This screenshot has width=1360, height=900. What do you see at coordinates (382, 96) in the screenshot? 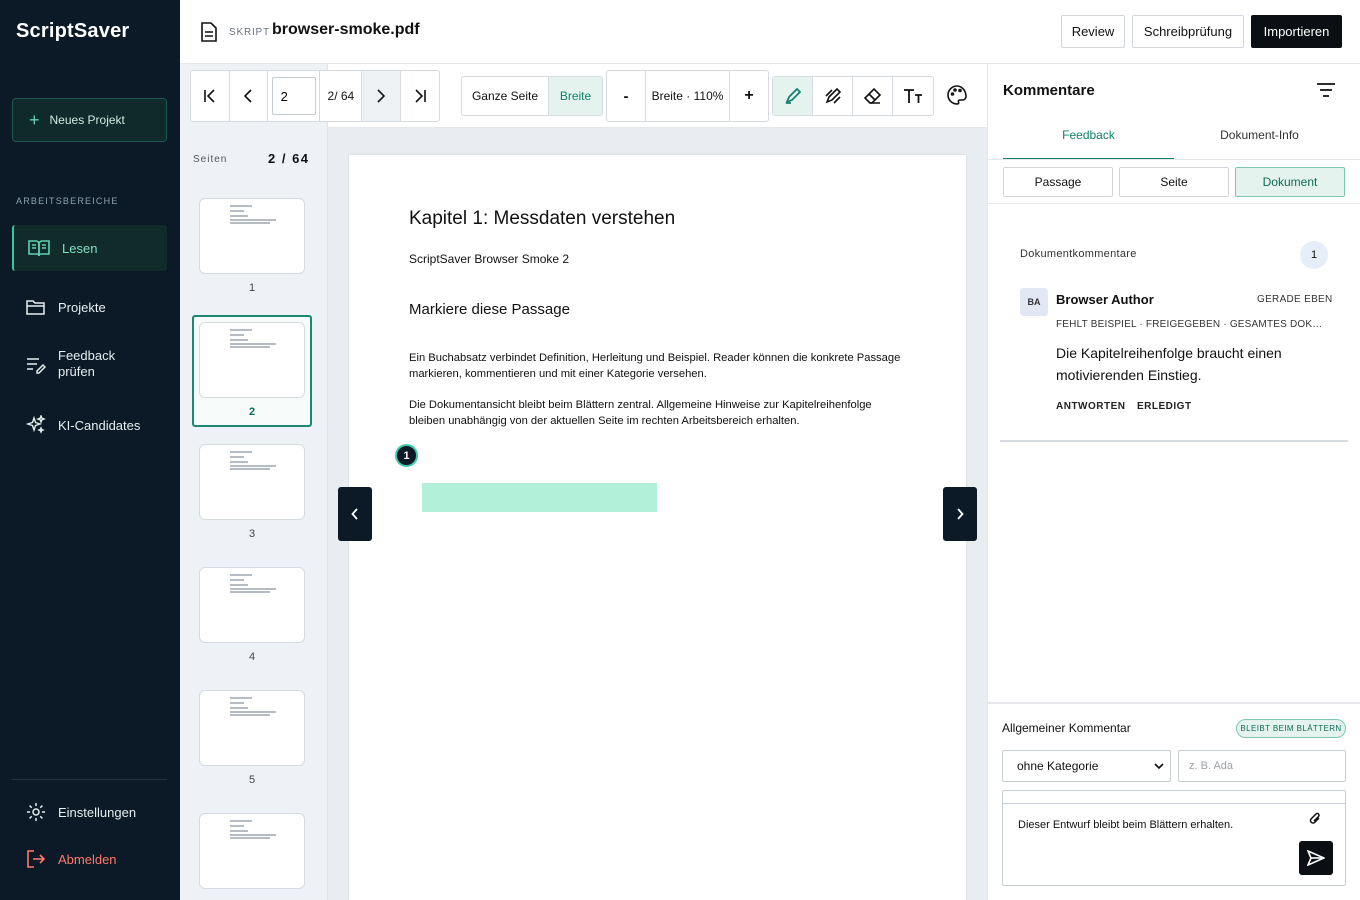
I see `next-page-button` at bounding box center [382, 96].